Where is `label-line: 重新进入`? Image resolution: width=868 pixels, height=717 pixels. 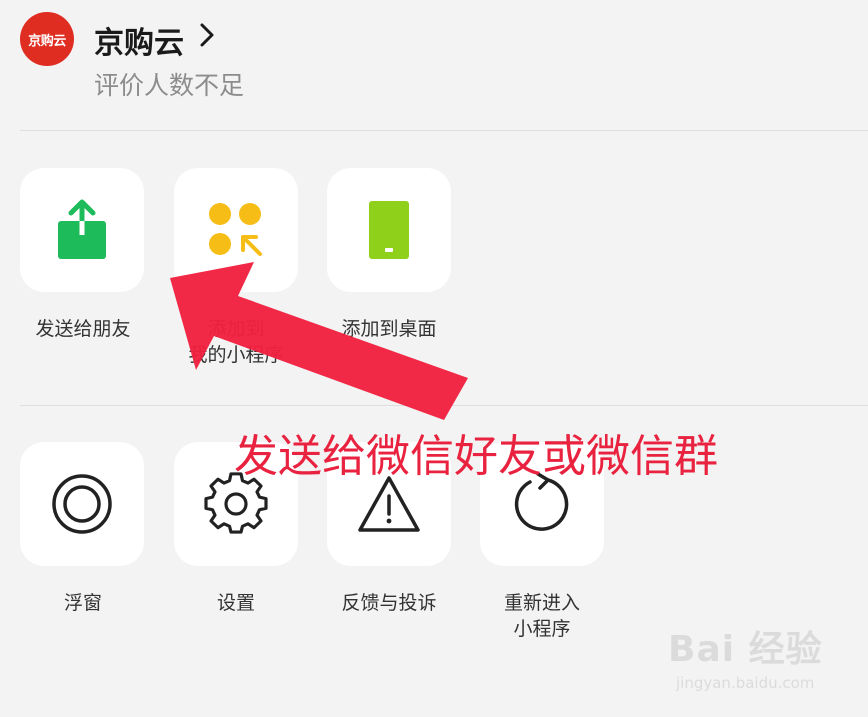
label-line: 重新进入 is located at coordinates (541, 603).